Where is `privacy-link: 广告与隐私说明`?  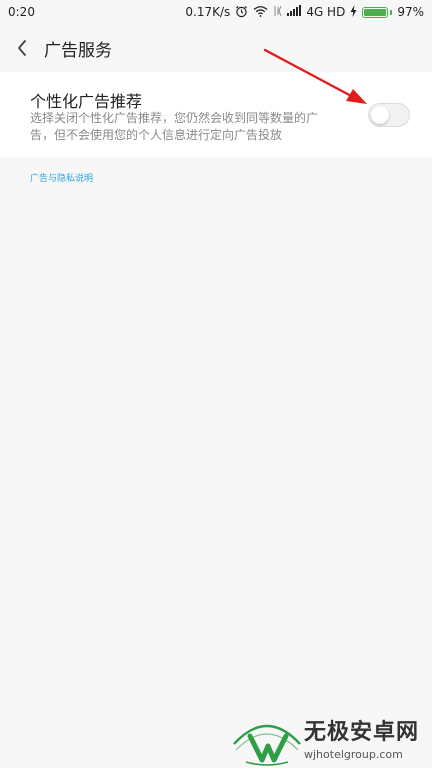
privacy-link: 广告与隐私说明 is located at coordinates (61, 177).